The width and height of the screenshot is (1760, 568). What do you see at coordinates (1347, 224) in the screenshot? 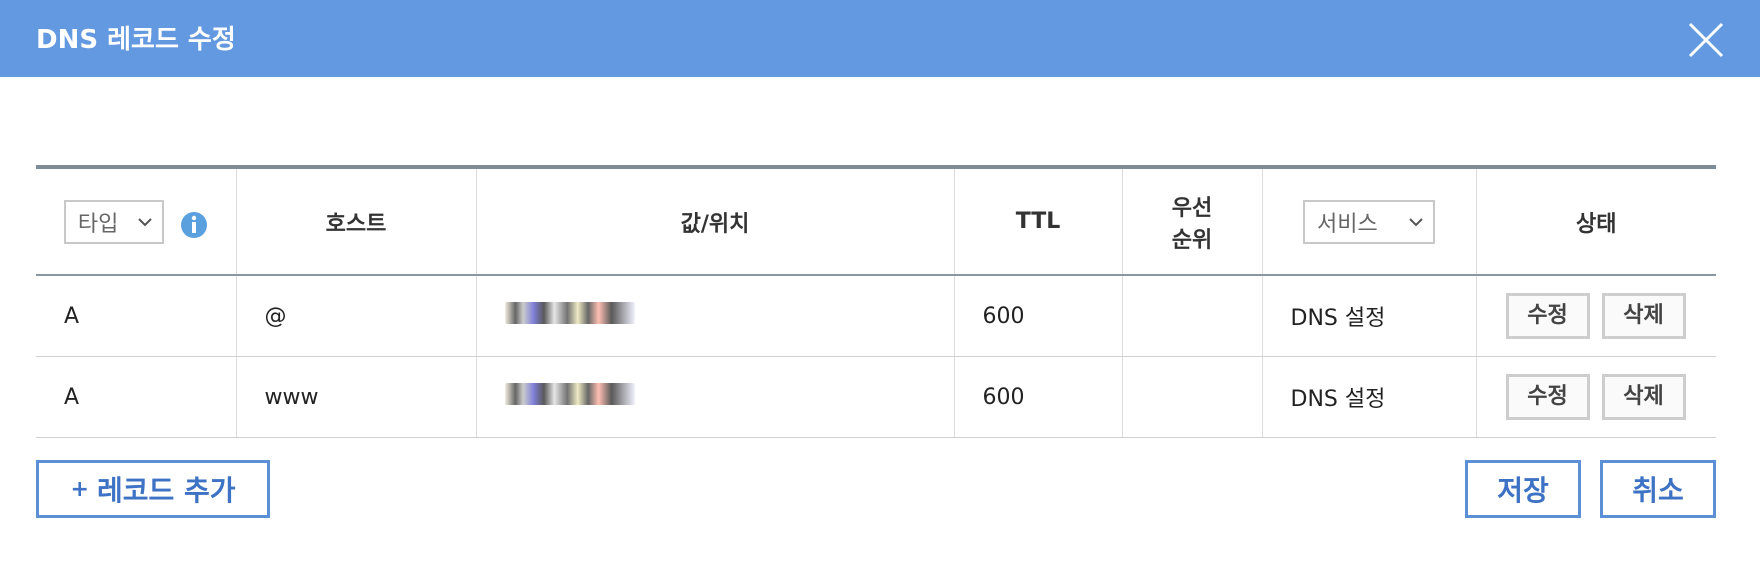
I see `service-select-label: 서비스` at bounding box center [1347, 224].